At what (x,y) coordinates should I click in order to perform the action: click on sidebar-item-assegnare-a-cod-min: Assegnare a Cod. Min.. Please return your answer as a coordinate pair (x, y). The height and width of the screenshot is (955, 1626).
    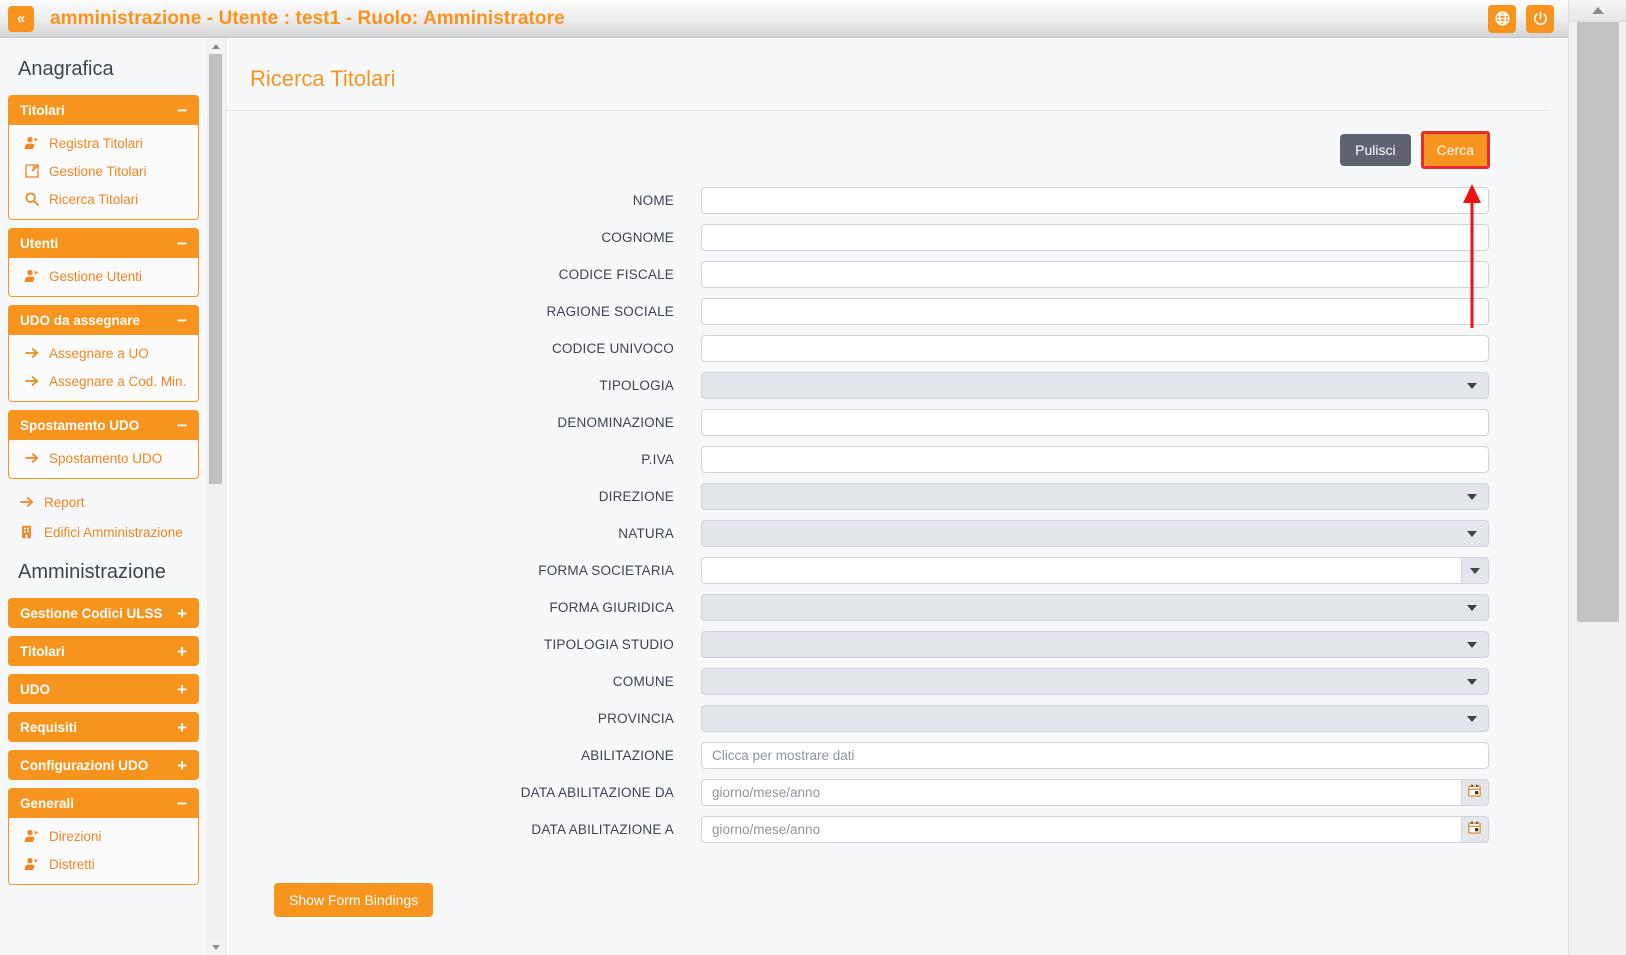
    Looking at the image, I should click on (103, 381).